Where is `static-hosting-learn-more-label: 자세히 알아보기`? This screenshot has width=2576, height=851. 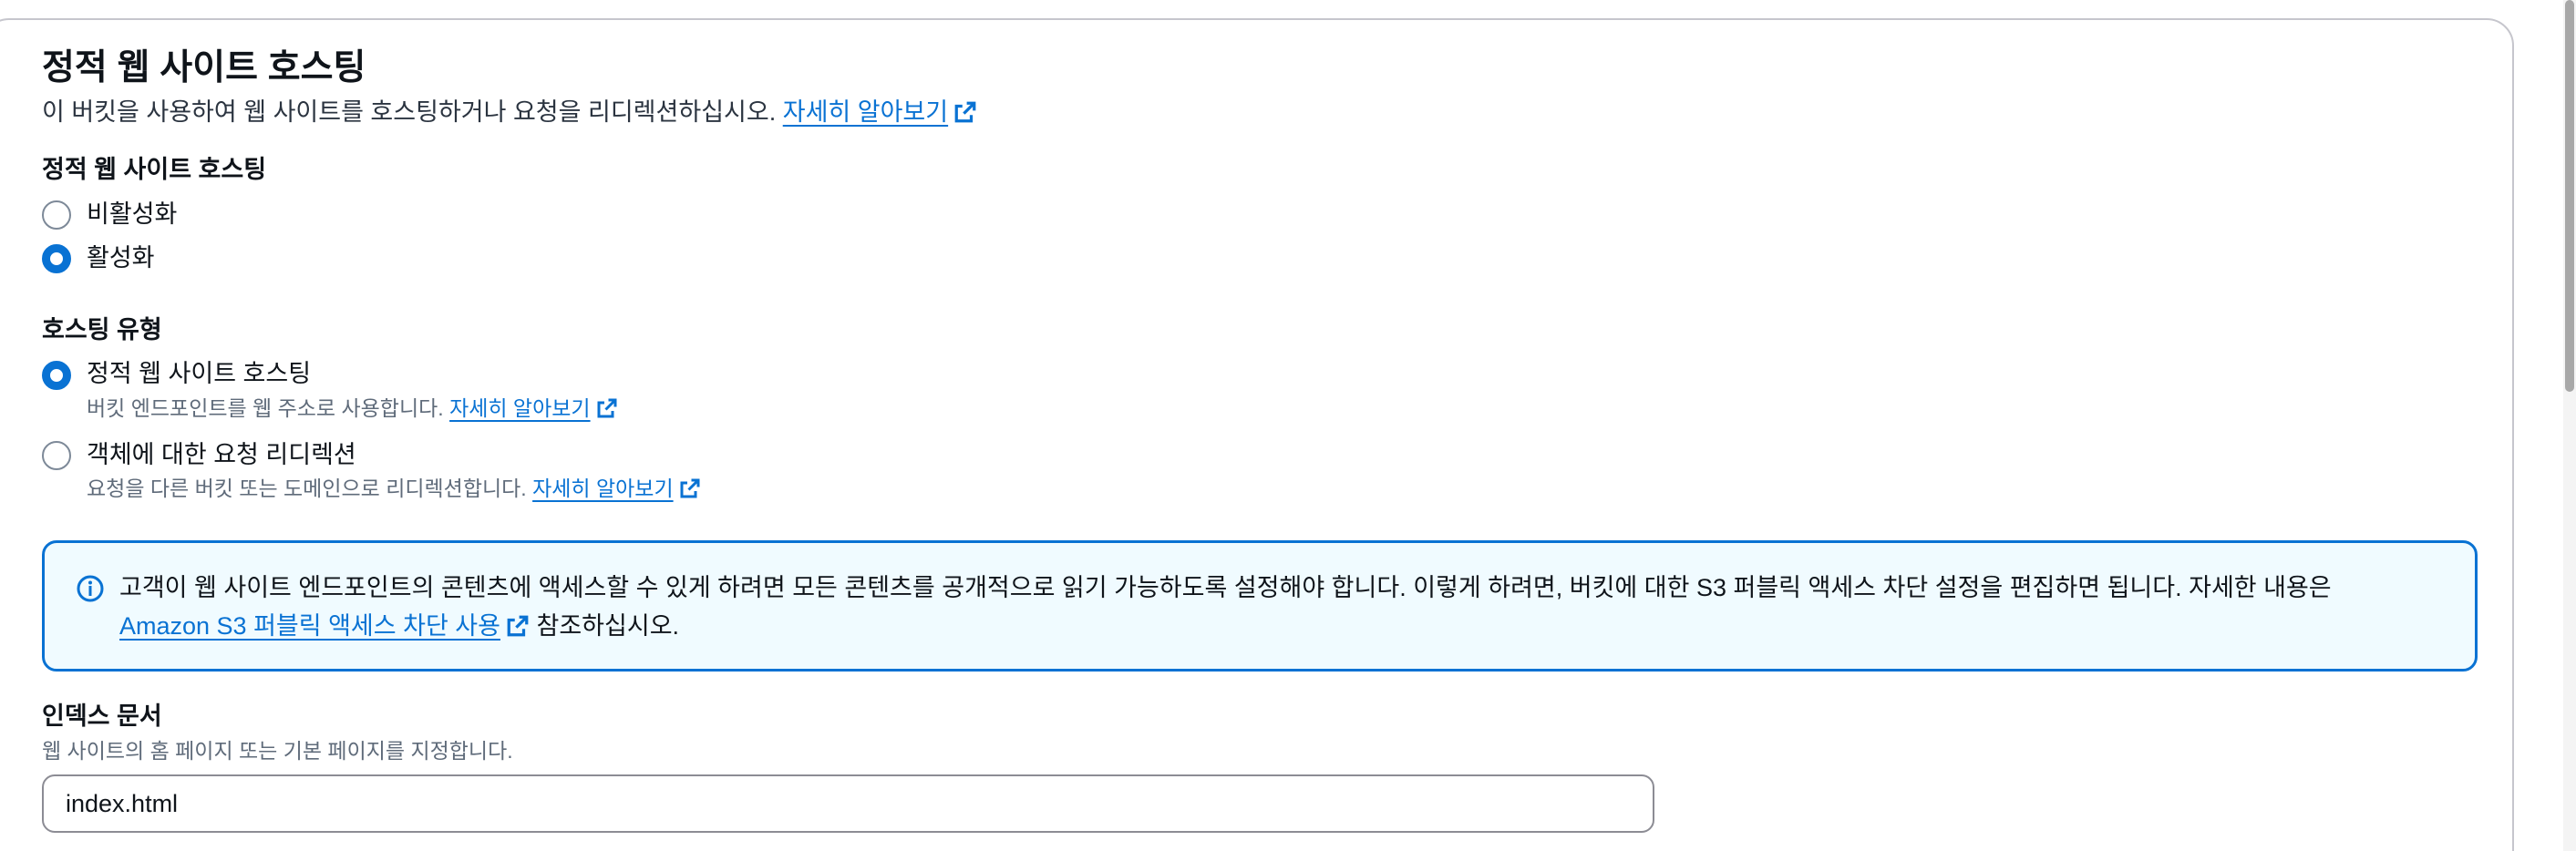 static-hosting-learn-more-label: 자세히 알아보기 is located at coordinates (520, 408).